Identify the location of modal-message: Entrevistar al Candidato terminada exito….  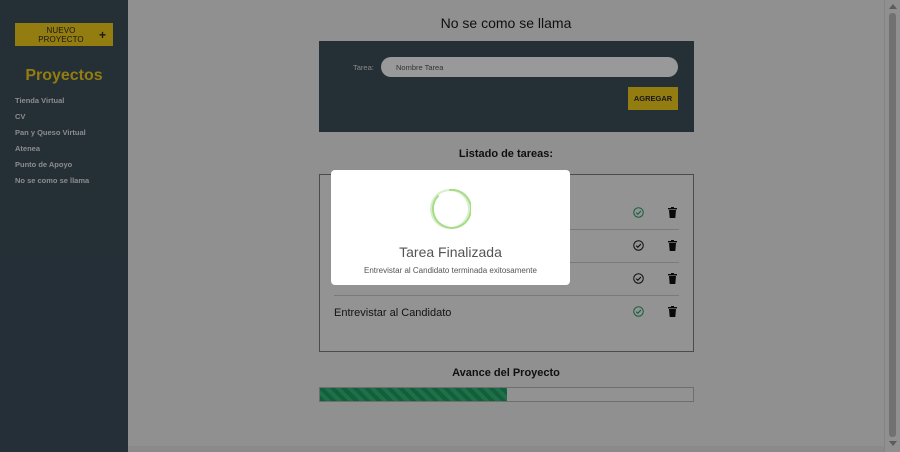
(450, 270).